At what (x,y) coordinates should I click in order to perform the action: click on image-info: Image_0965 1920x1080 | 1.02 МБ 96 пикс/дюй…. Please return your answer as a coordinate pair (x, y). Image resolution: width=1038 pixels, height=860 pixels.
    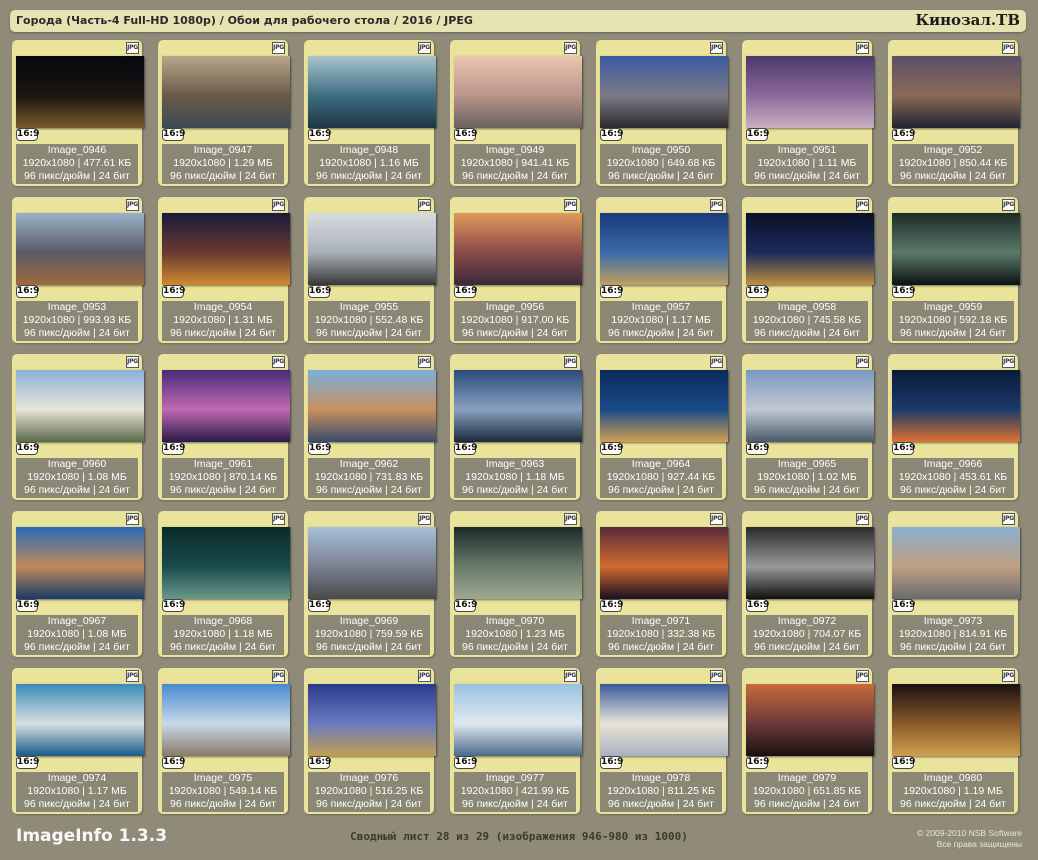
    Looking at the image, I should click on (807, 478).